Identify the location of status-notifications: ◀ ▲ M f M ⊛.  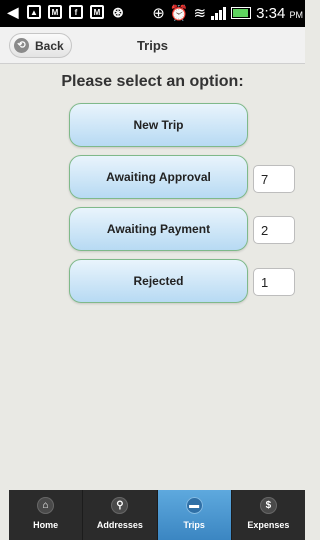
(65, 11).